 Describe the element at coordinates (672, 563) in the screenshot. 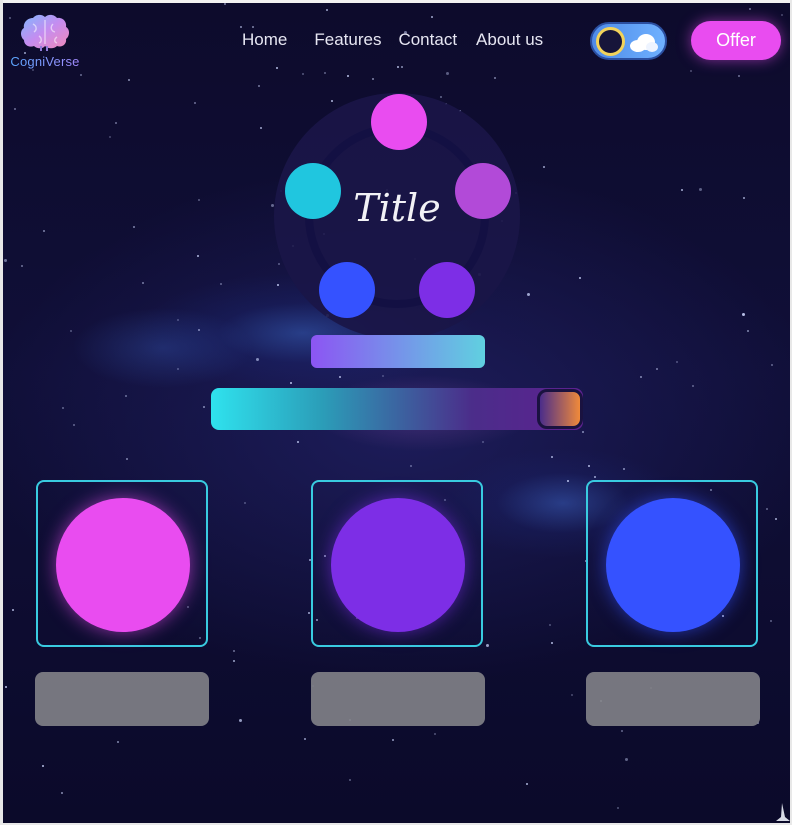

I see `feature-card-blue` at that location.